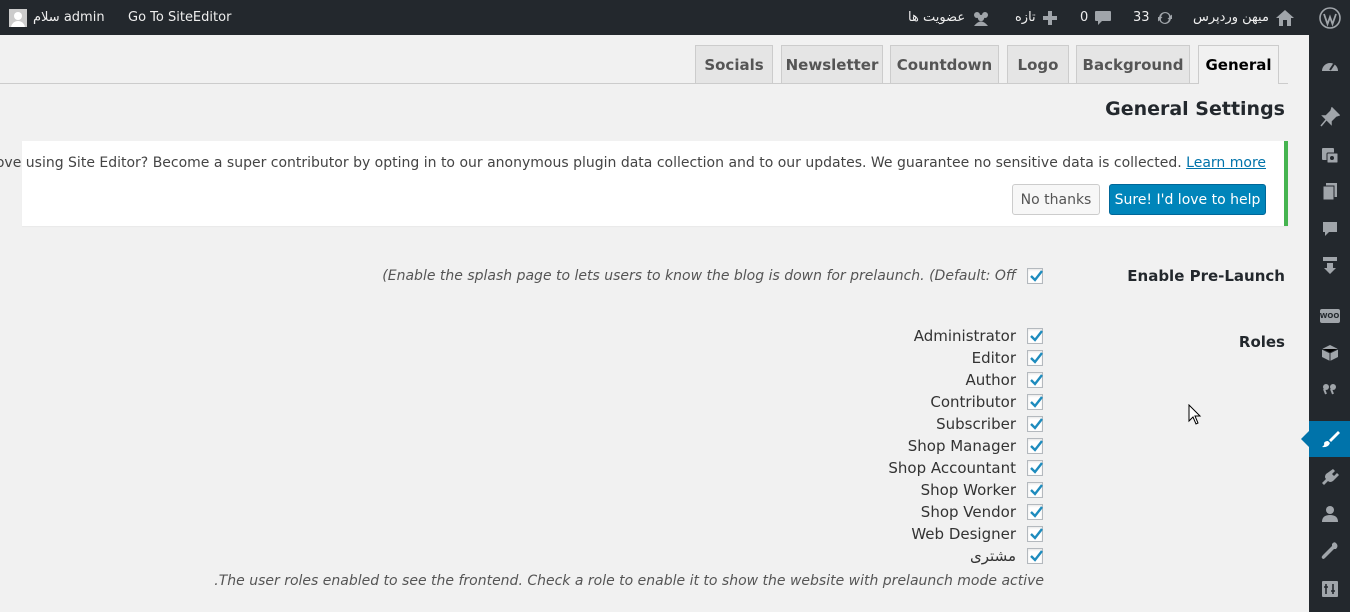  What do you see at coordinates (1329, 353) in the screenshot?
I see `products-icon` at bounding box center [1329, 353].